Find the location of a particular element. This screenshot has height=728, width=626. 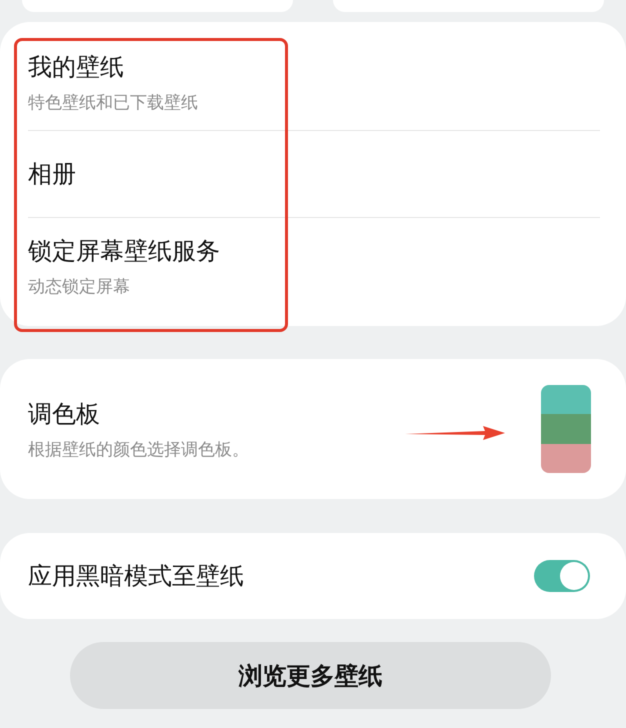

browse-button: 浏览更多壁纸 is located at coordinates (310, 675).